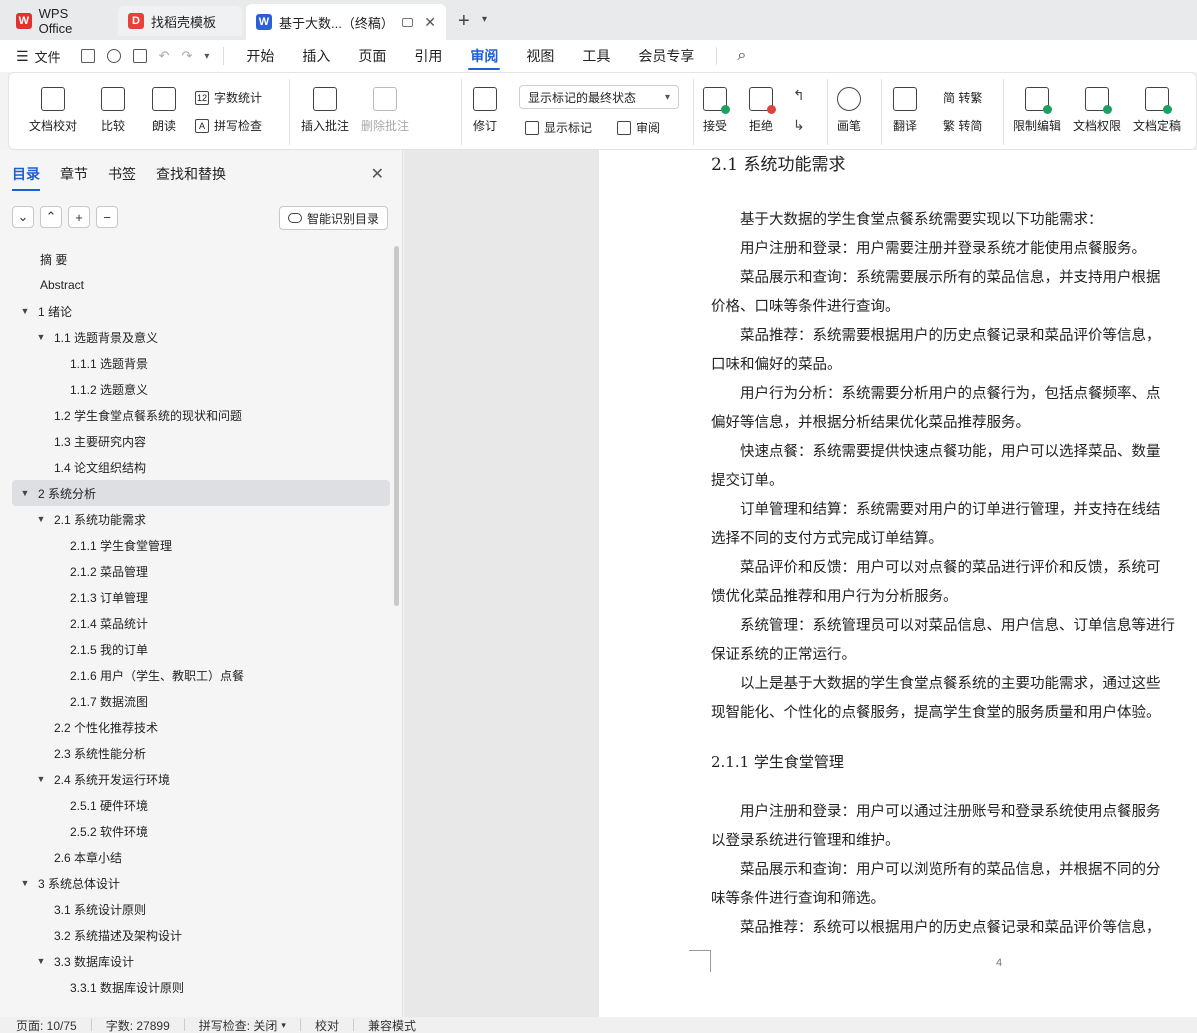 The image size is (1197, 1033). What do you see at coordinates (799, 125) in the screenshot?
I see `next-change-icon: ↳` at bounding box center [799, 125].